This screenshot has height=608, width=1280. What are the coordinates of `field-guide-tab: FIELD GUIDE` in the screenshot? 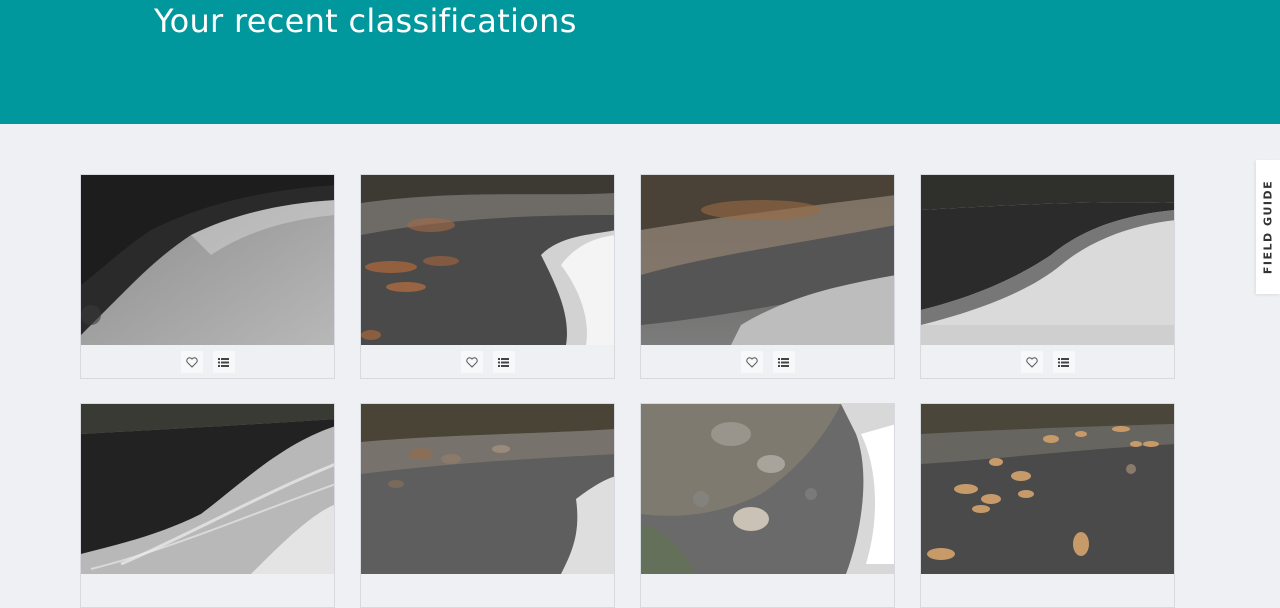 It's located at (1268, 227).